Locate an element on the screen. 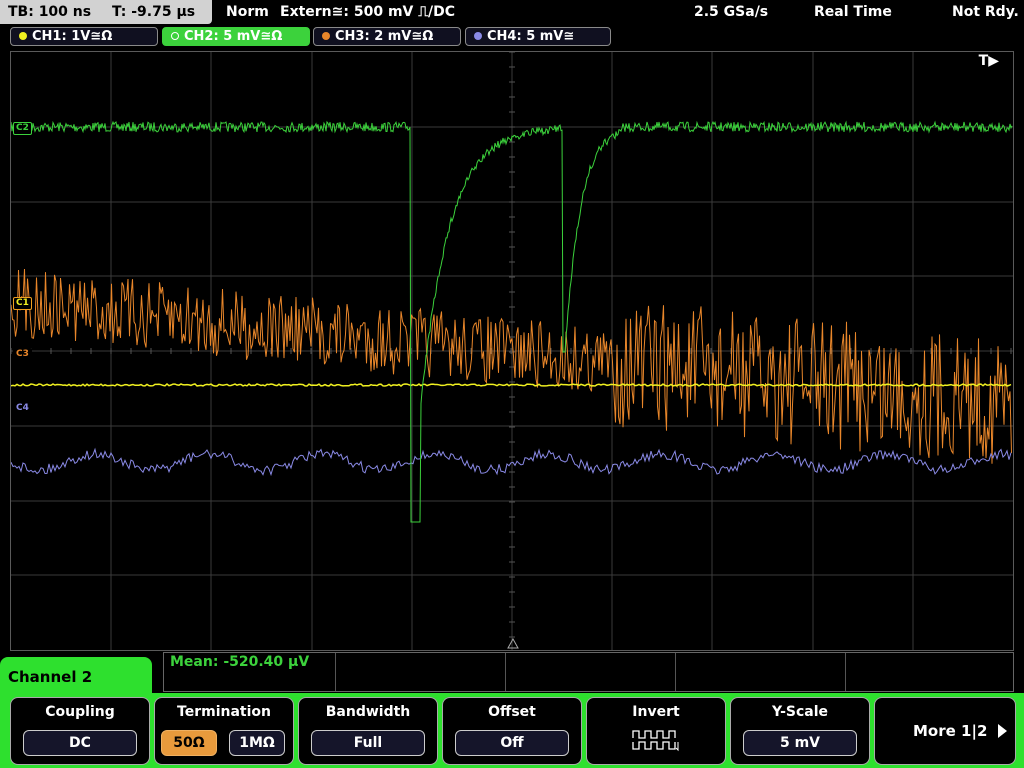  termination-option-50ohm: 50Ω is located at coordinates (189, 743).